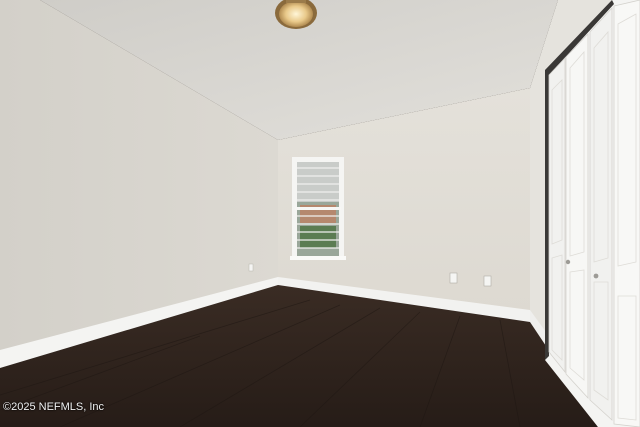 Image resolution: width=640 pixels, height=427 pixels. I want to click on closet-doors, so click(592, 213).